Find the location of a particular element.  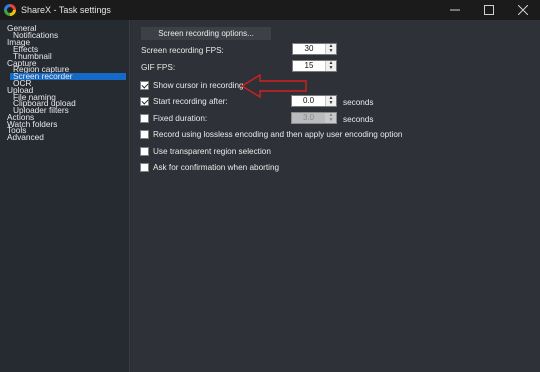

show-cursor-label: Show cursor in recording is located at coordinates (198, 85).